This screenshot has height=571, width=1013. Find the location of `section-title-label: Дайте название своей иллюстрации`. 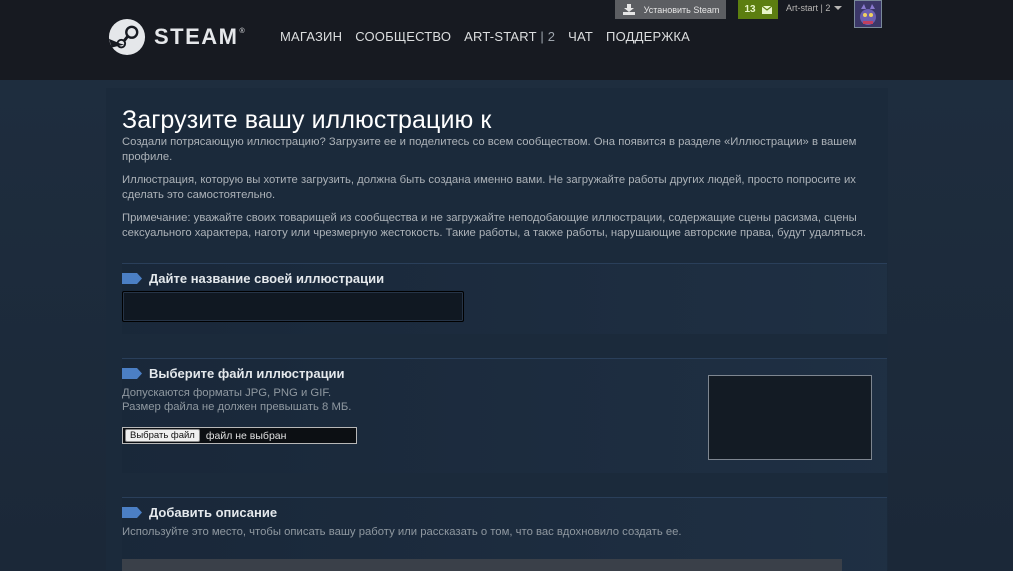

section-title-label: Дайте название своей иллюстрации is located at coordinates (267, 278).